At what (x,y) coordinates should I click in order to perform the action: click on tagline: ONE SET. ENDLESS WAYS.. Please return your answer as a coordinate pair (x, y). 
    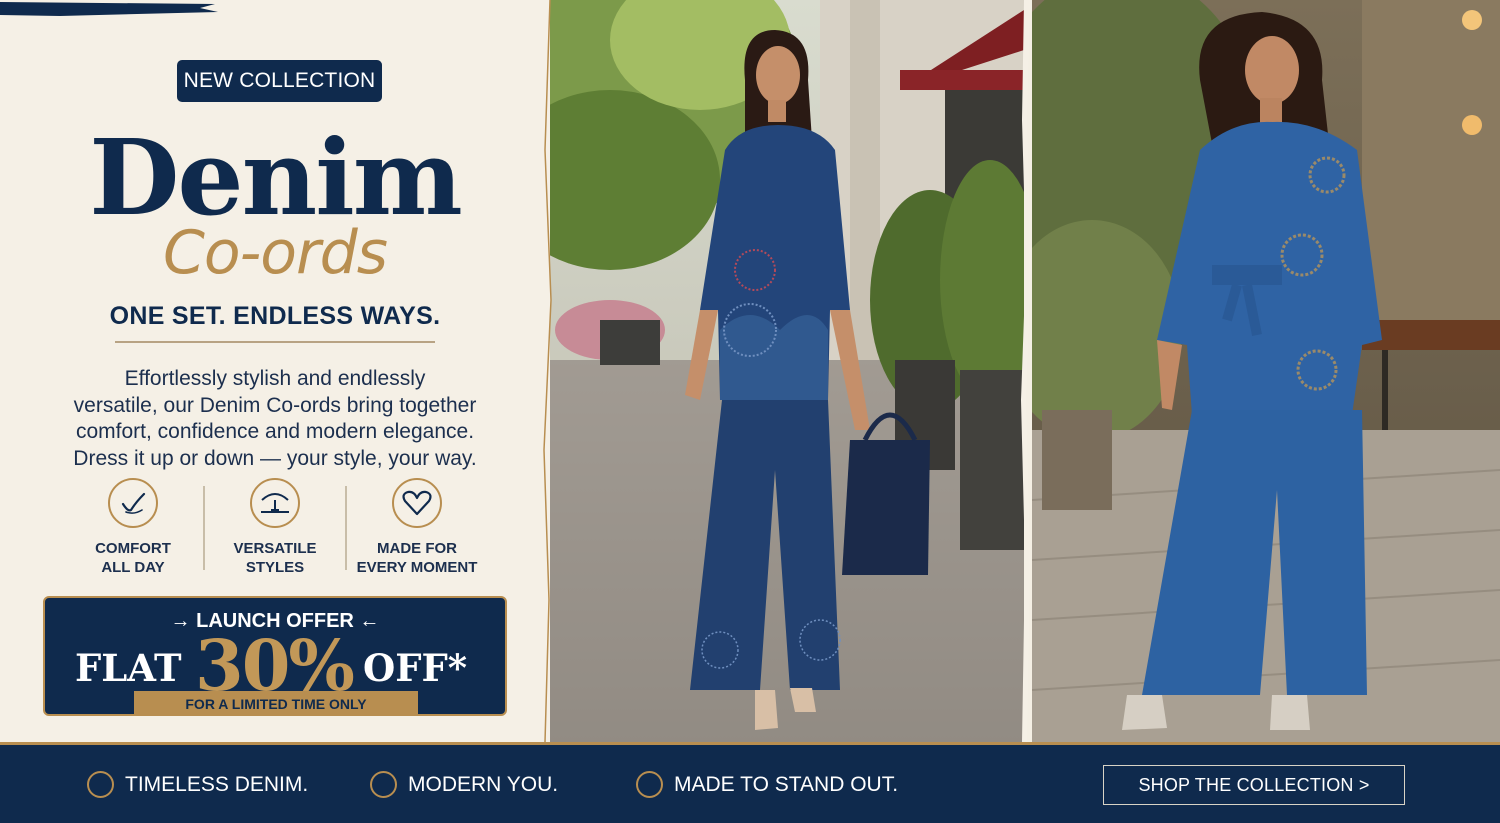
    Looking at the image, I should click on (275, 316).